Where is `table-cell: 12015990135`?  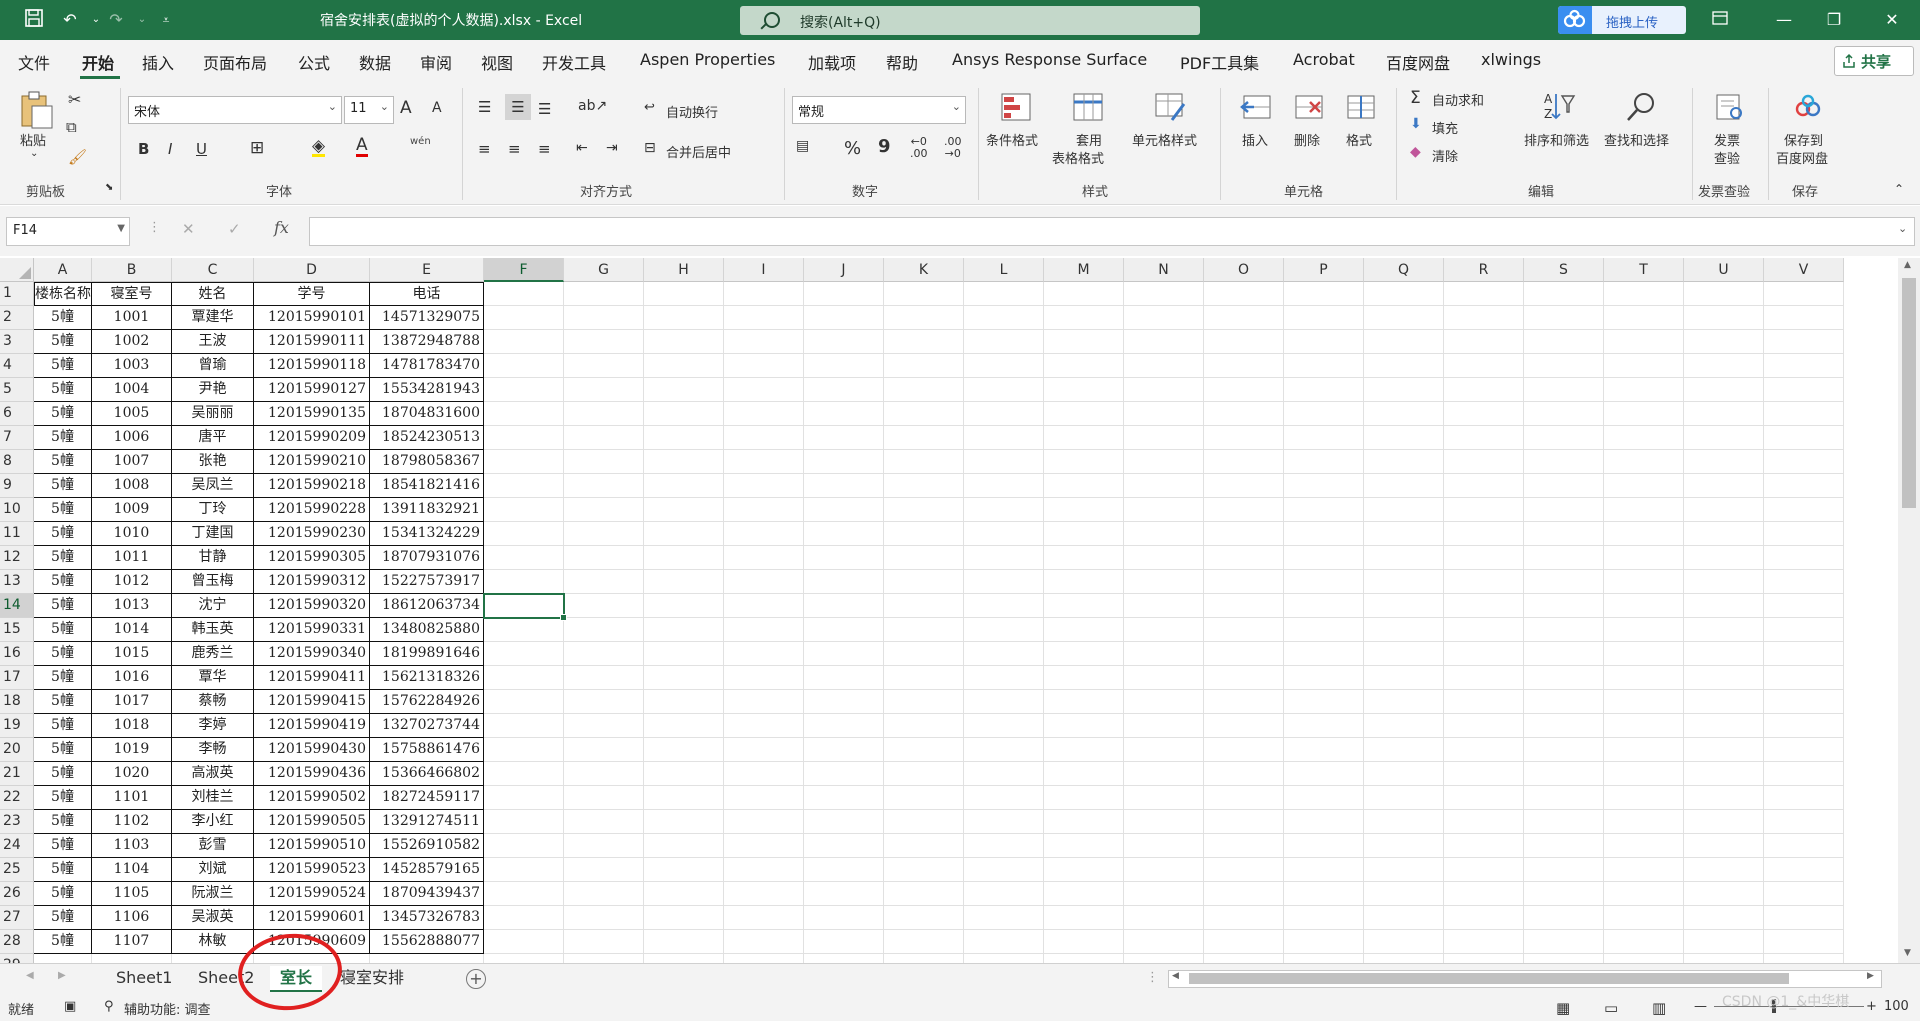 table-cell: 12015990135 is located at coordinates (312, 414).